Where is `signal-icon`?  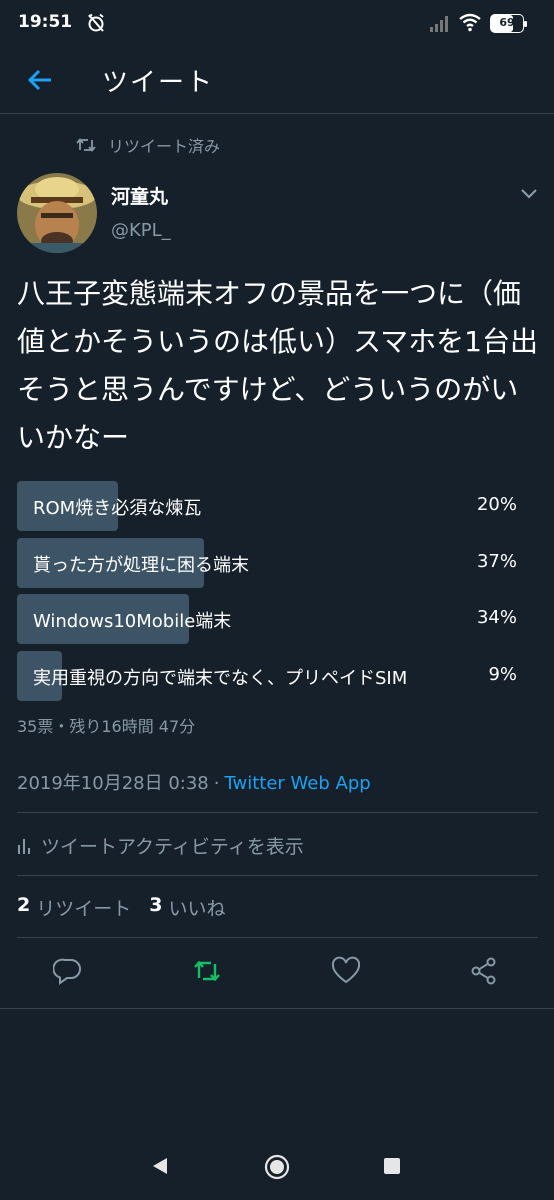 signal-icon is located at coordinates (439, 24).